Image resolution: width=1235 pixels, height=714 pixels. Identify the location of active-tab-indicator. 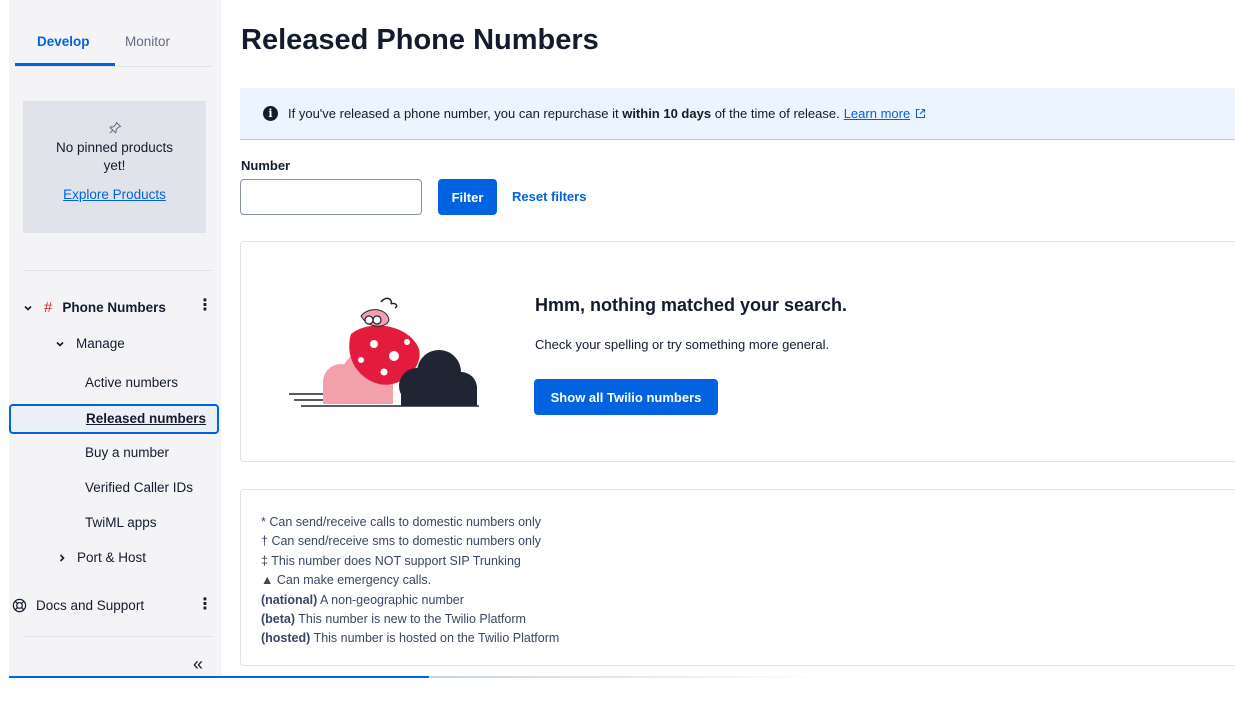
(65, 64).